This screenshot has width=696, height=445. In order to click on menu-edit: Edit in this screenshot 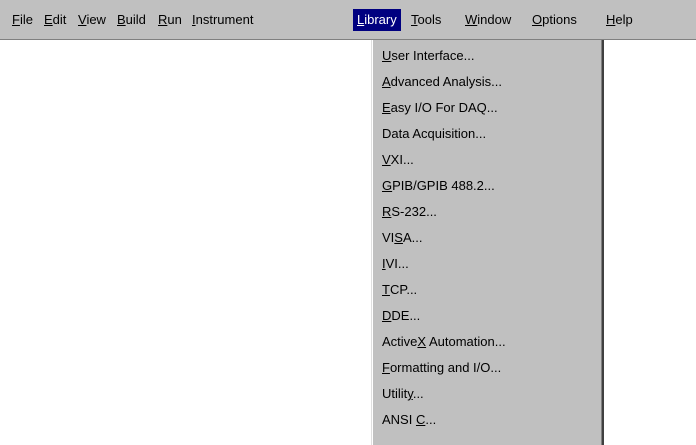, I will do `click(55, 20)`.